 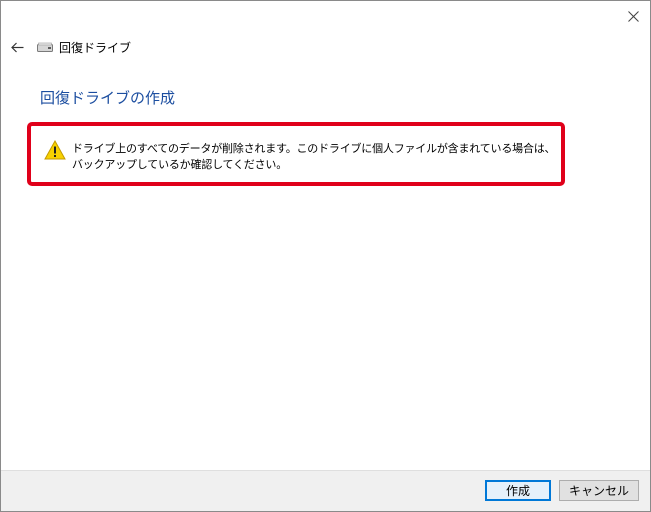 What do you see at coordinates (55, 150) in the screenshot?
I see `warning-icon` at bounding box center [55, 150].